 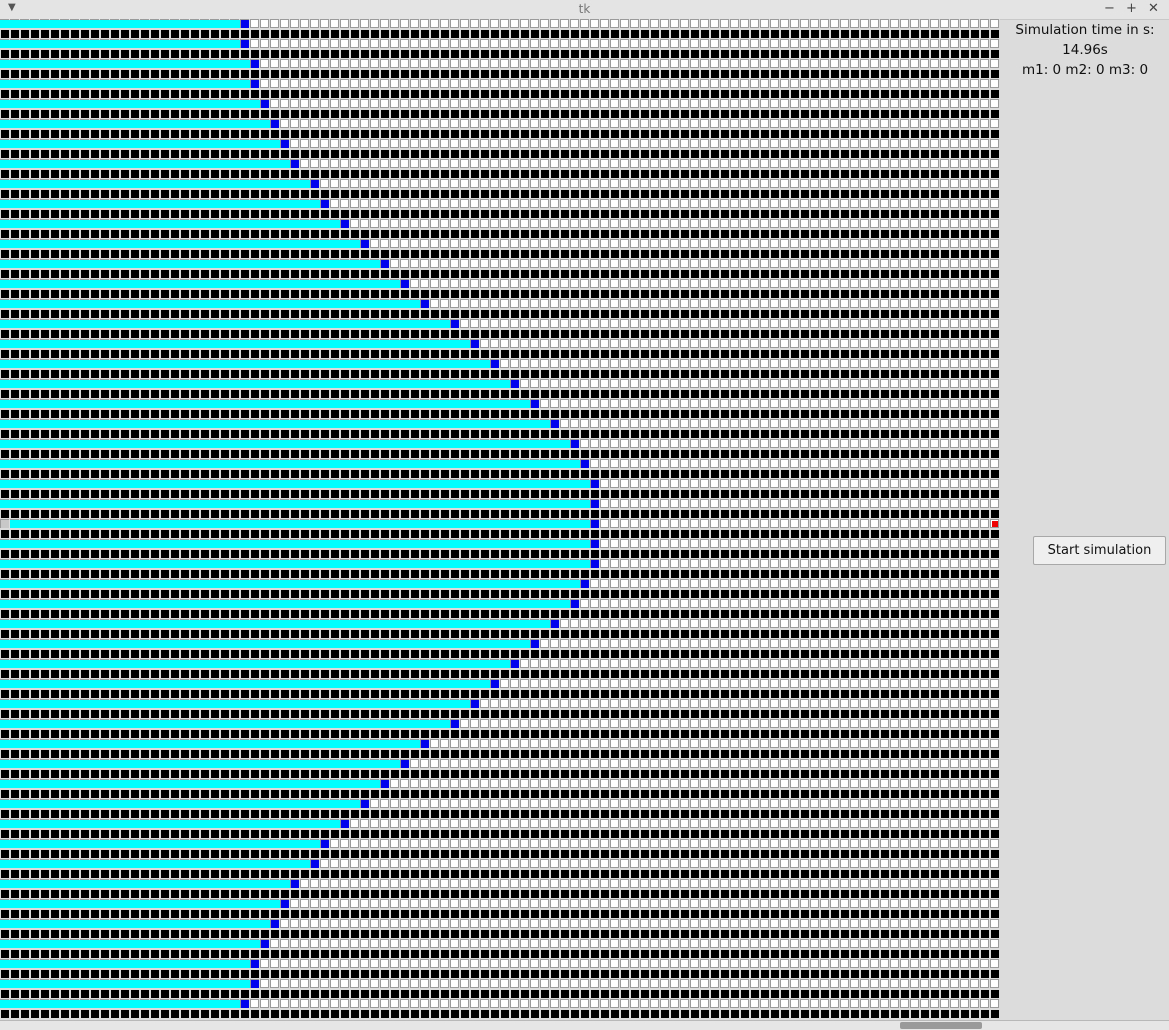 What do you see at coordinates (1153, 9) in the screenshot?
I see `close-icon: ✕` at bounding box center [1153, 9].